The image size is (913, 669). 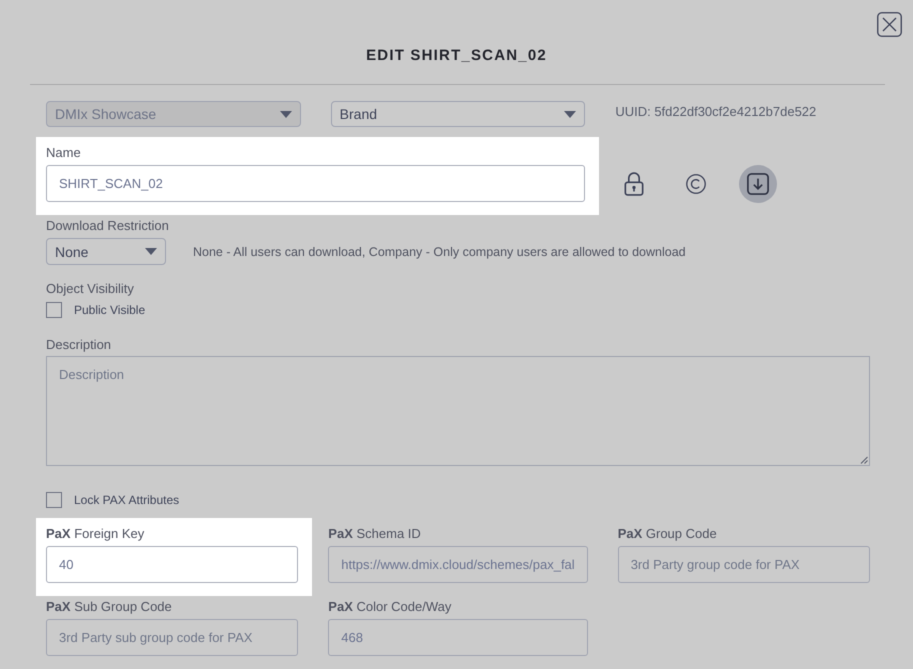 I want to click on field-label: Download Restriction, so click(x=107, y=226).